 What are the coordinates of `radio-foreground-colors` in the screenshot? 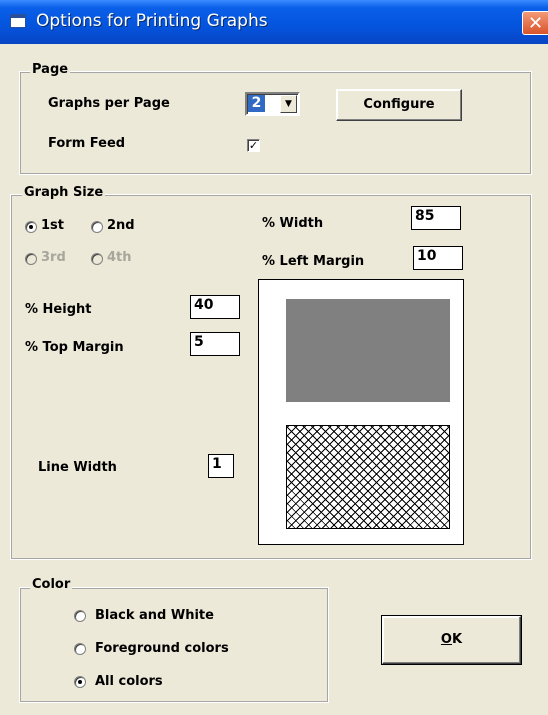 It's located at (80, 649).